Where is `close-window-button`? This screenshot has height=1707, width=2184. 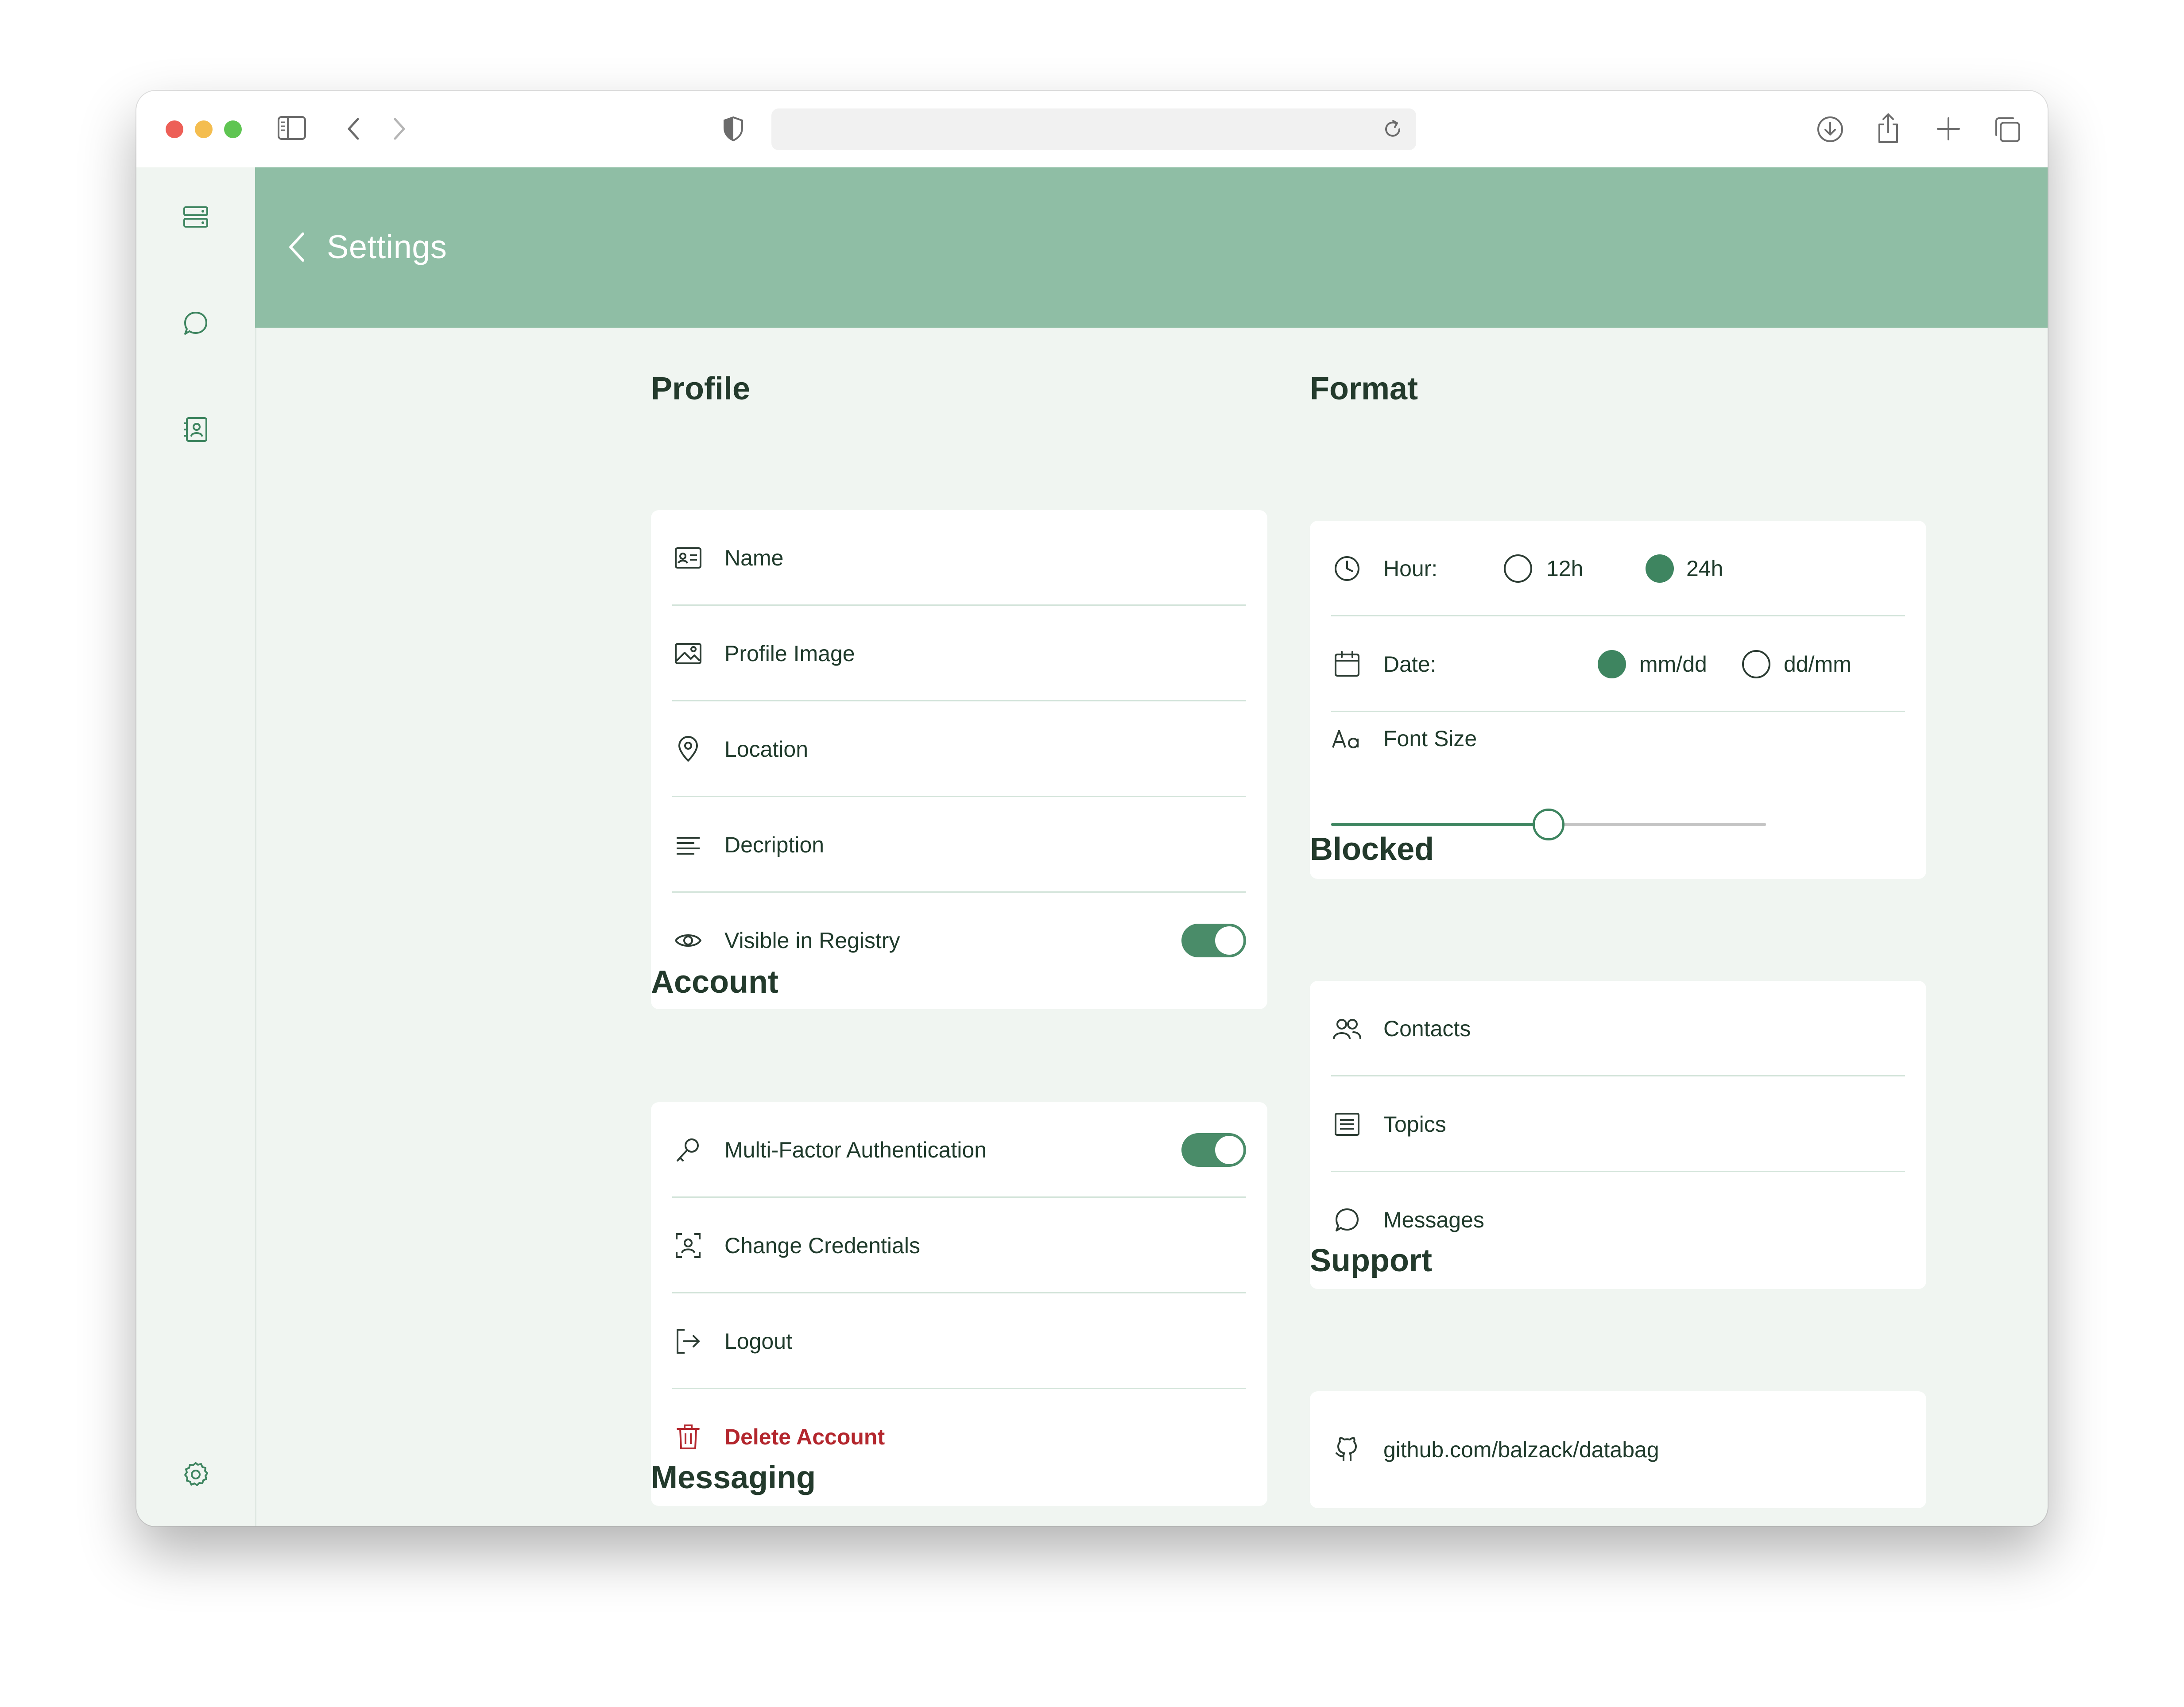
close-window-button is located at coordinates (174, 129).